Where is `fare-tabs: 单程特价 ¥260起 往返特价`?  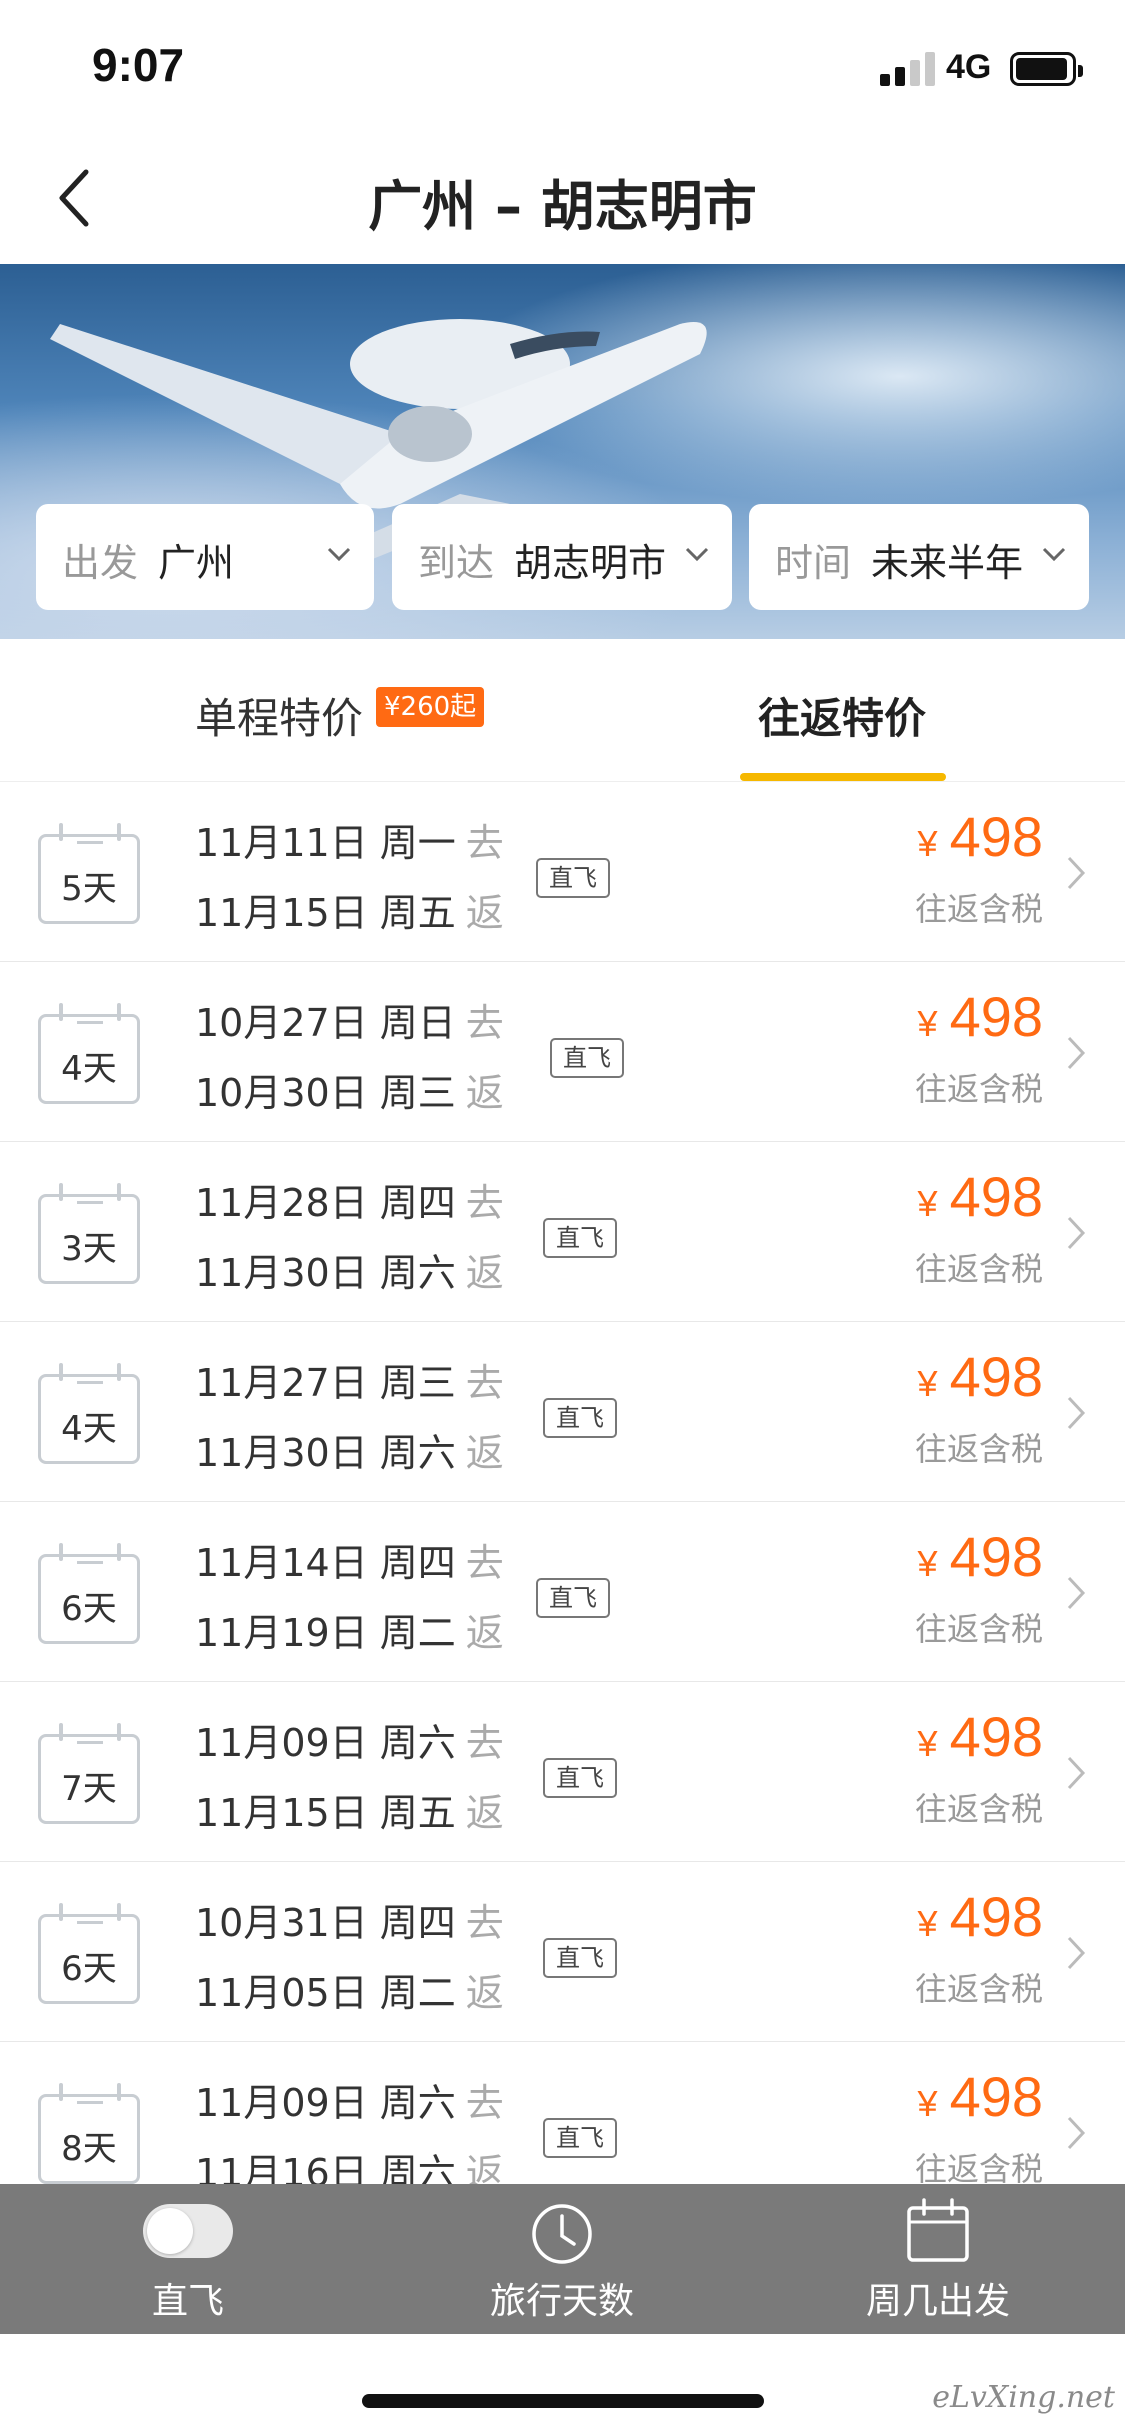 fare-tabs: 单程特价 ¥260起 往返特价 is located at coordinates (562, 710).